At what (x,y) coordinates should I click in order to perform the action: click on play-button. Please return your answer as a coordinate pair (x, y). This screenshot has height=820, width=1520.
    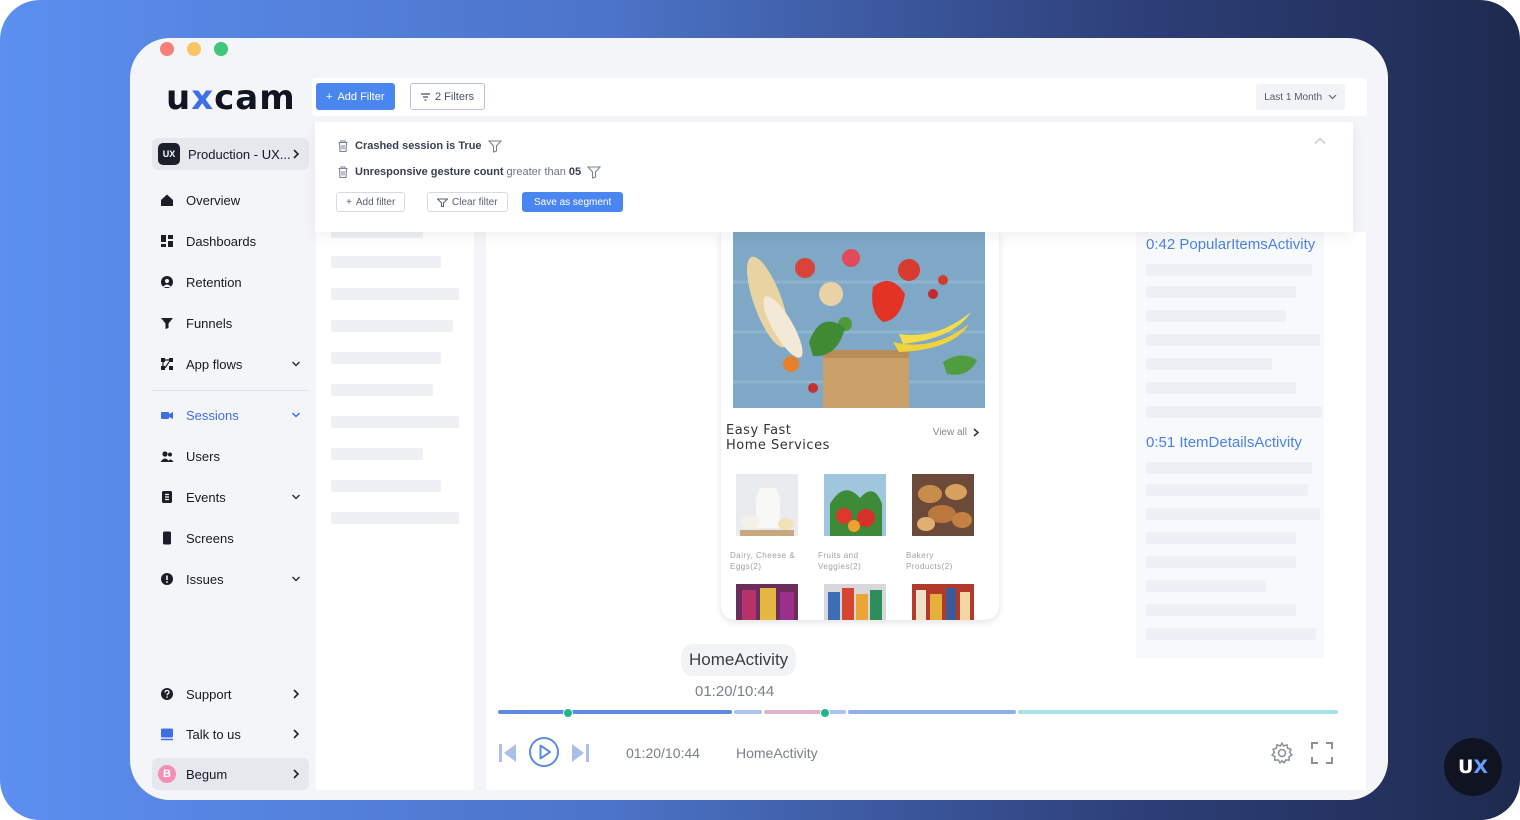
    Looking at the image, I should click on (544, 752).